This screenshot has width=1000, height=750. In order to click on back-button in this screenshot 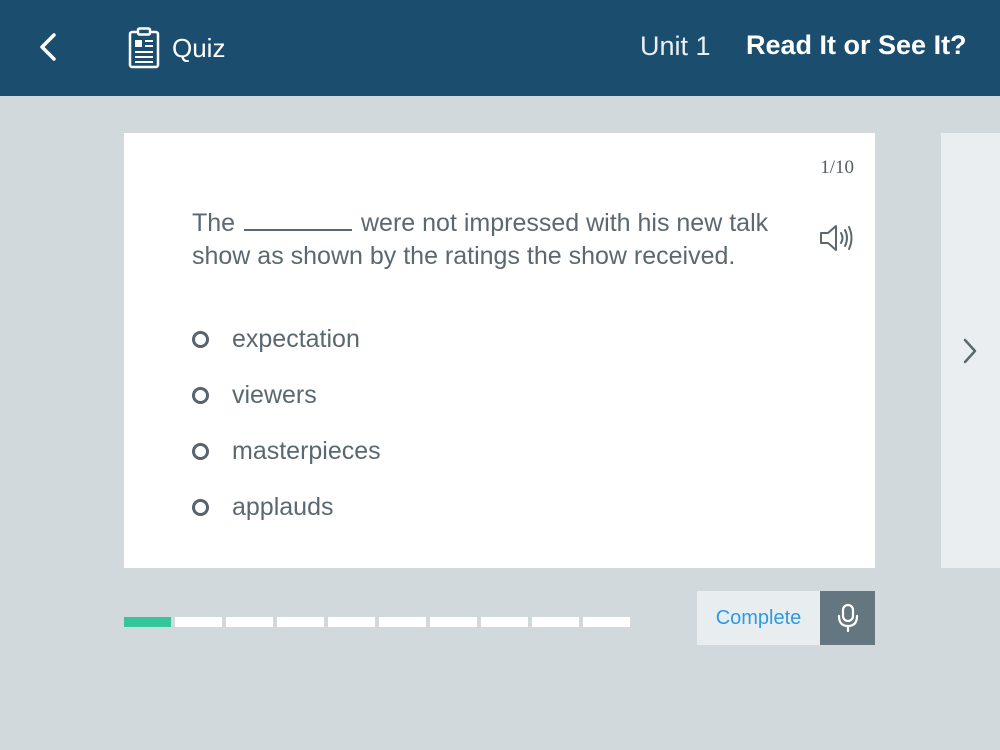, I will do `click(48, 47)`.